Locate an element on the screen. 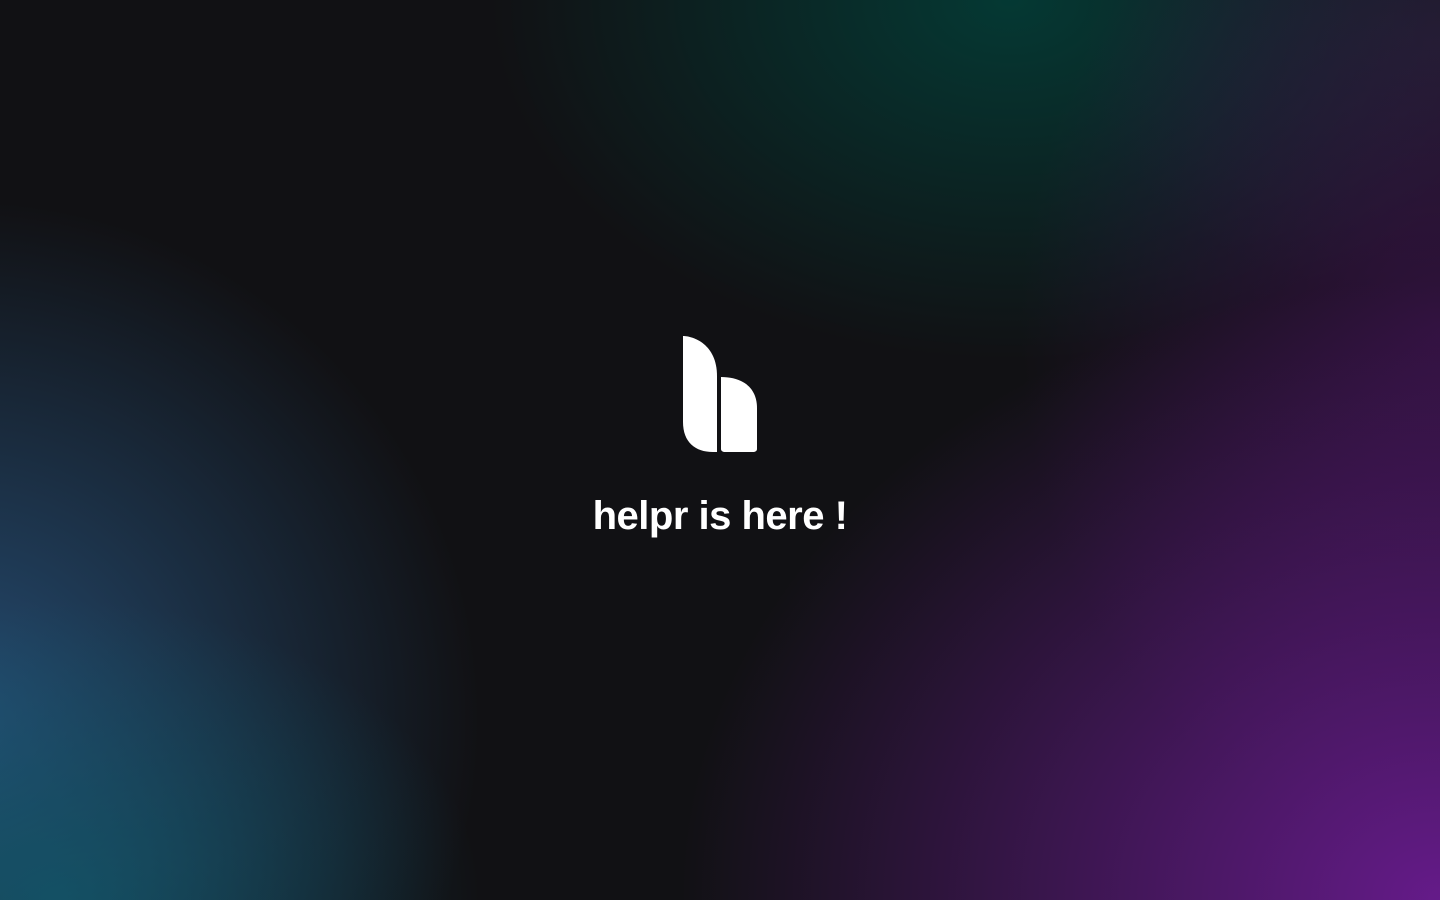 The image size is (1440, 900). splash-tagline: helpr is here ! is located at coordinates (720, 516).